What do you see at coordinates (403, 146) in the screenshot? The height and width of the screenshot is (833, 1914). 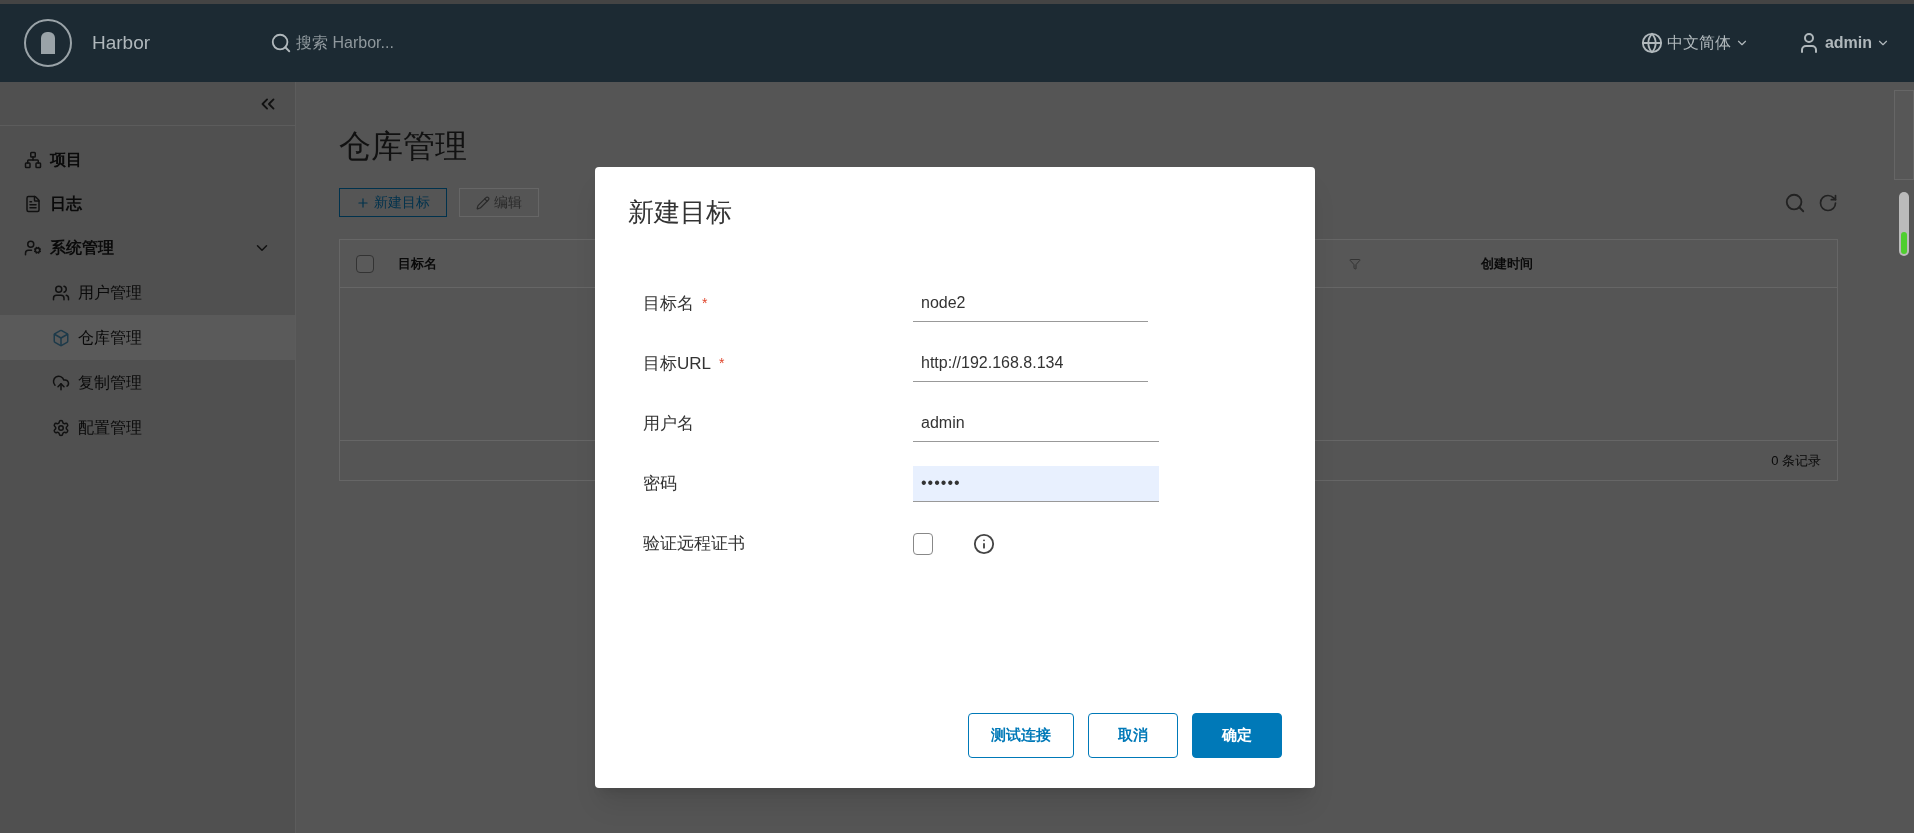 I see `page-title: 仓库管理` at bounding box center [403, 146].